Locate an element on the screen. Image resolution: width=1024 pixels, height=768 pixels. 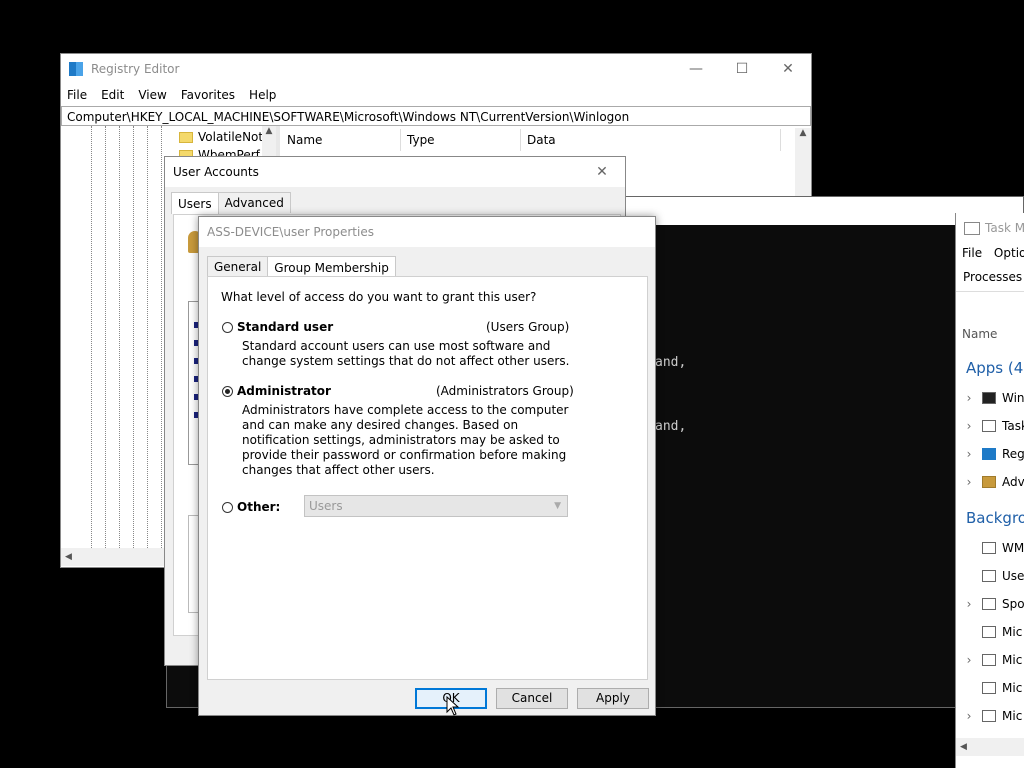
process-row: › Win is located at coordinates (990, 398).